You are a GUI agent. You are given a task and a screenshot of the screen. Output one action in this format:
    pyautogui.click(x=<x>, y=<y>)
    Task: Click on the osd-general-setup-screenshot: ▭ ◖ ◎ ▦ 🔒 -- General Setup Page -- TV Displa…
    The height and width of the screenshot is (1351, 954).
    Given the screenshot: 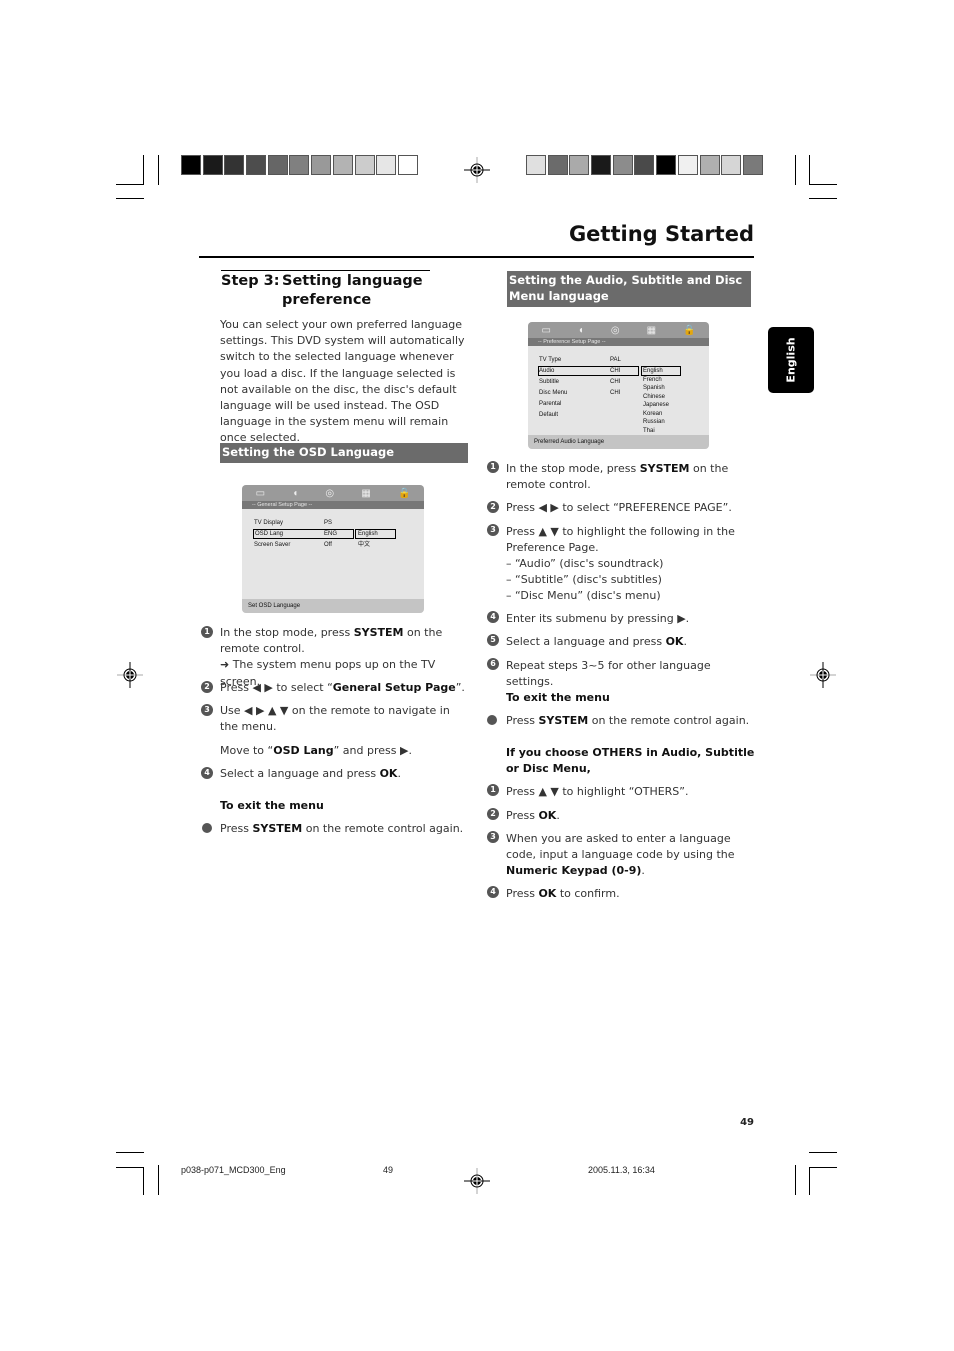 What is the action you would take?
    pyautogui.click(x=333, y=549)
    